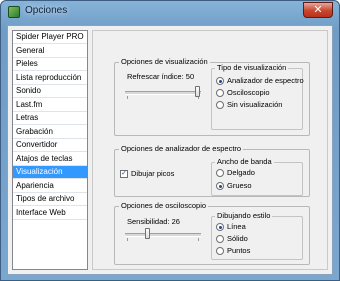  What do you see at coordinates (50, 186) in the screenshot?
I see `sidebar-item-apariencia: Apariencia` at bounding box center [50, 186].